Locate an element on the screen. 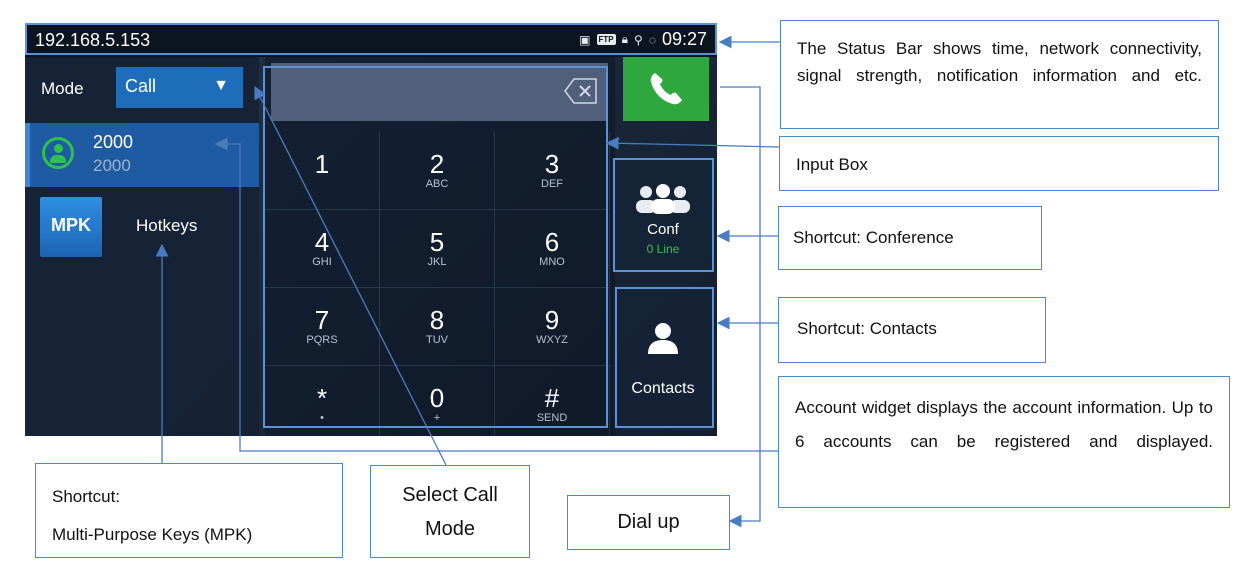  account-icon is located at coordinates (58, 153).